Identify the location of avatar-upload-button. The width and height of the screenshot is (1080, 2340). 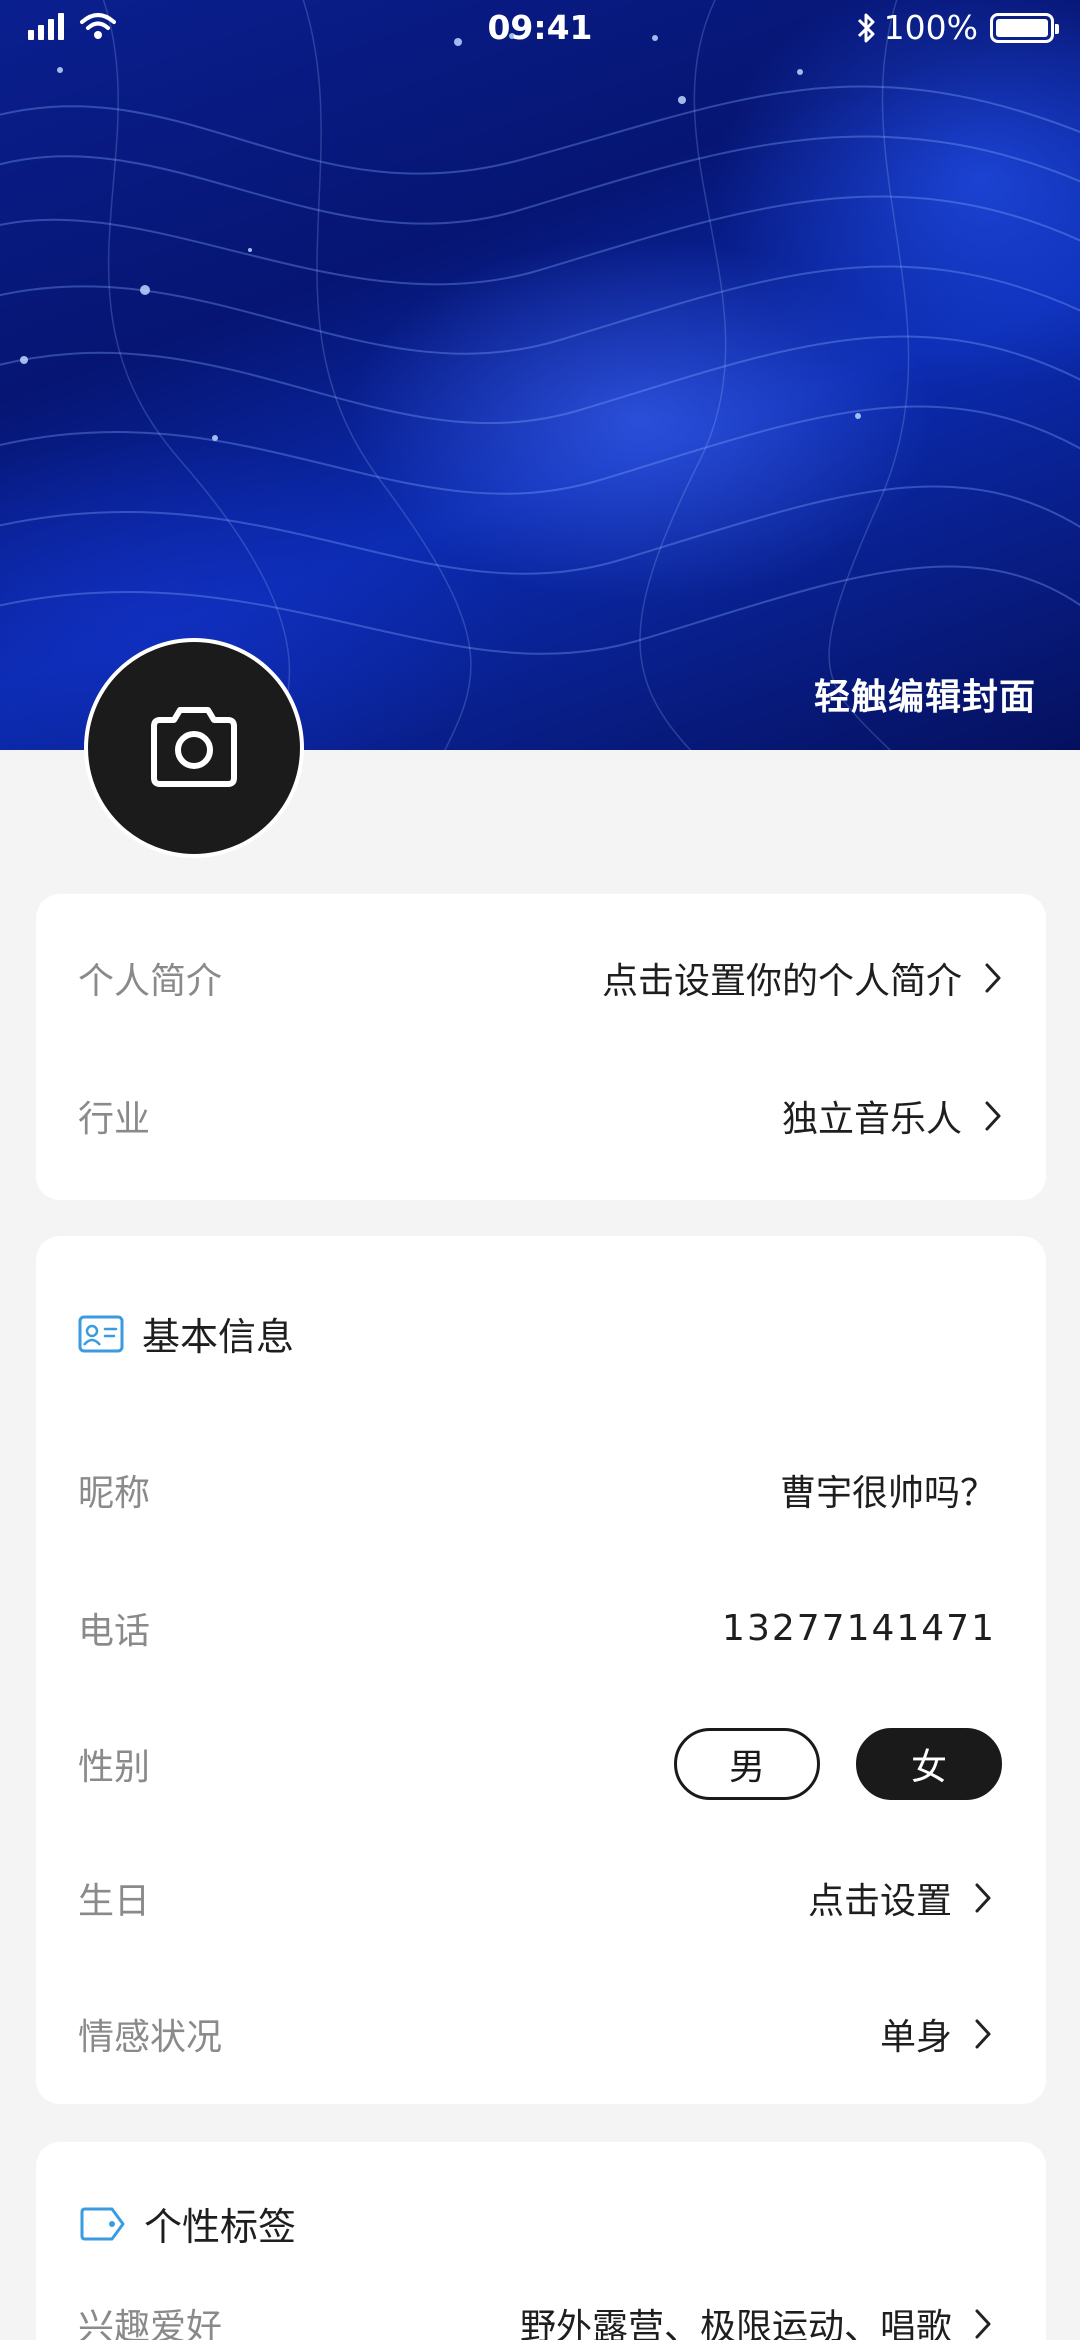
(194, 748).